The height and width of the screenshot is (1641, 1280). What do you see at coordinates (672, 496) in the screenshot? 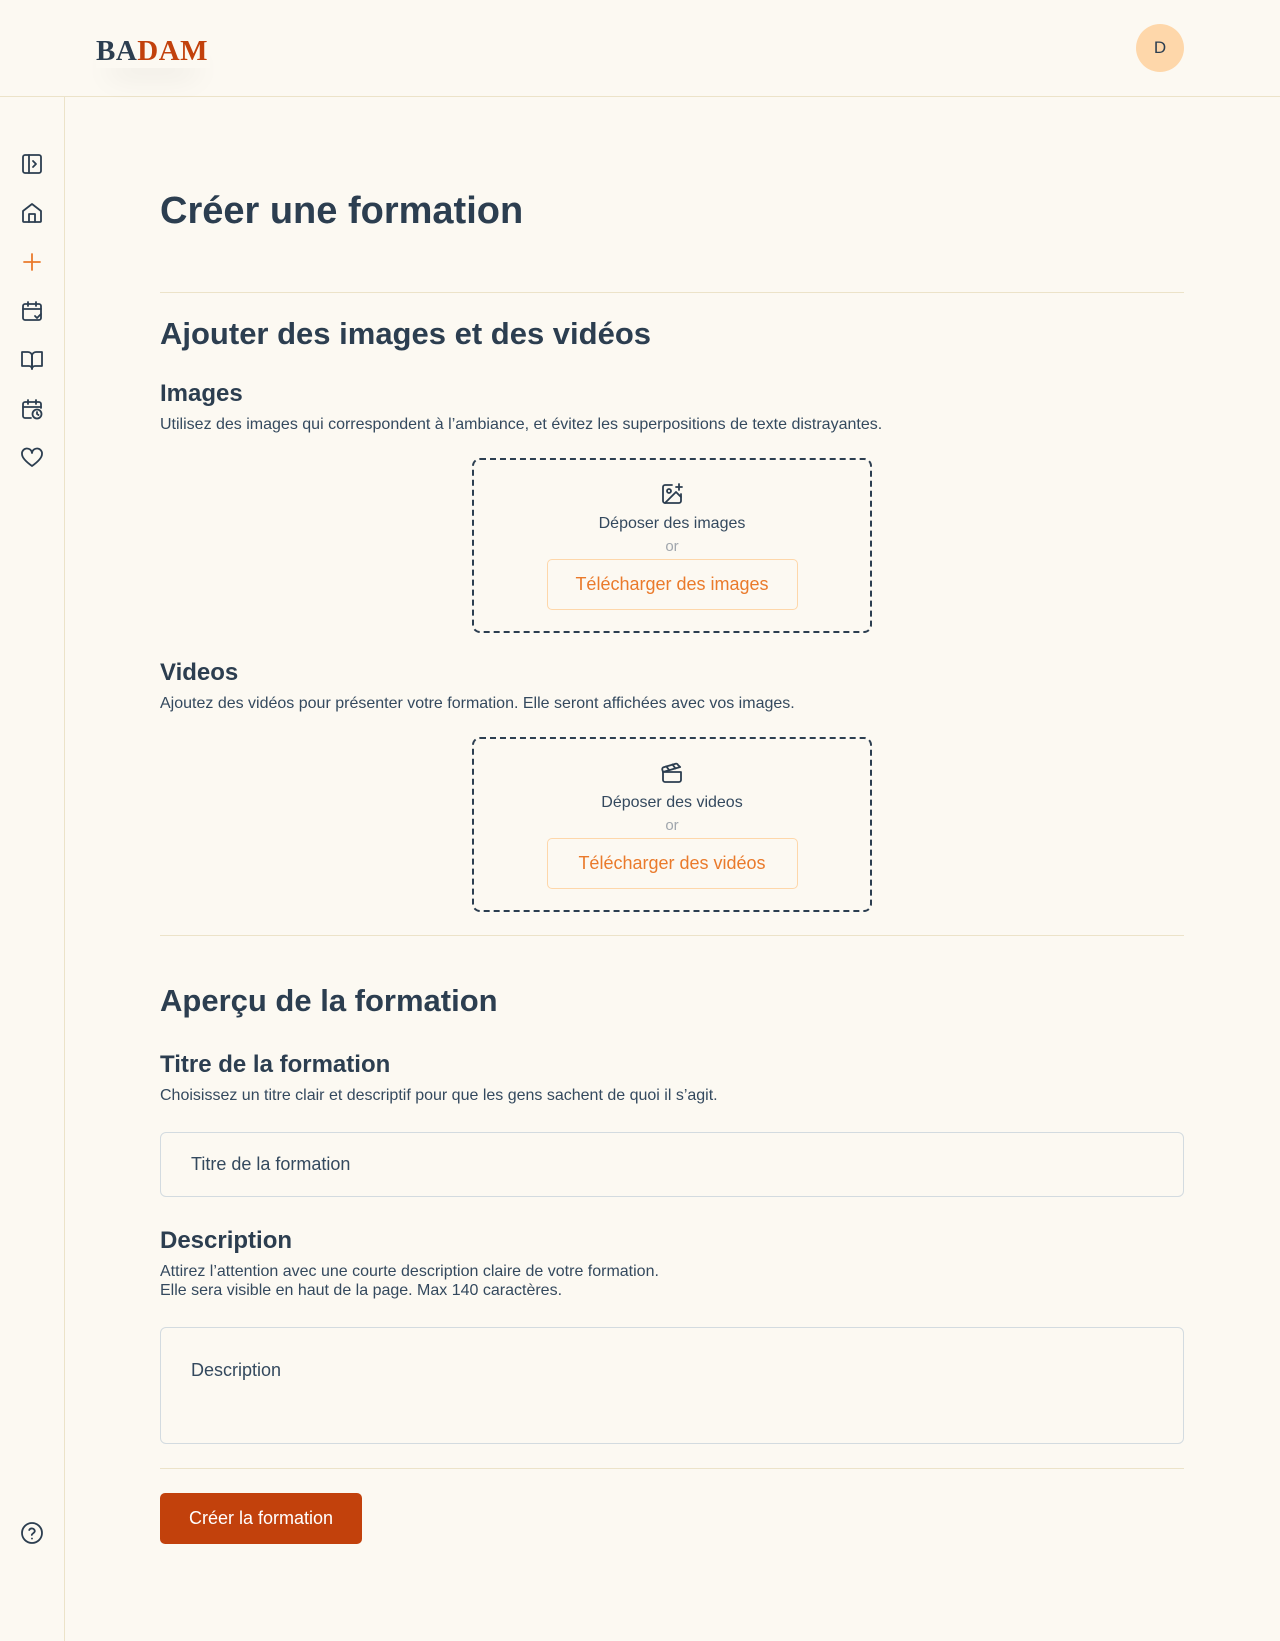
I see `image-plus-icon` at bounding box center [672, 496].